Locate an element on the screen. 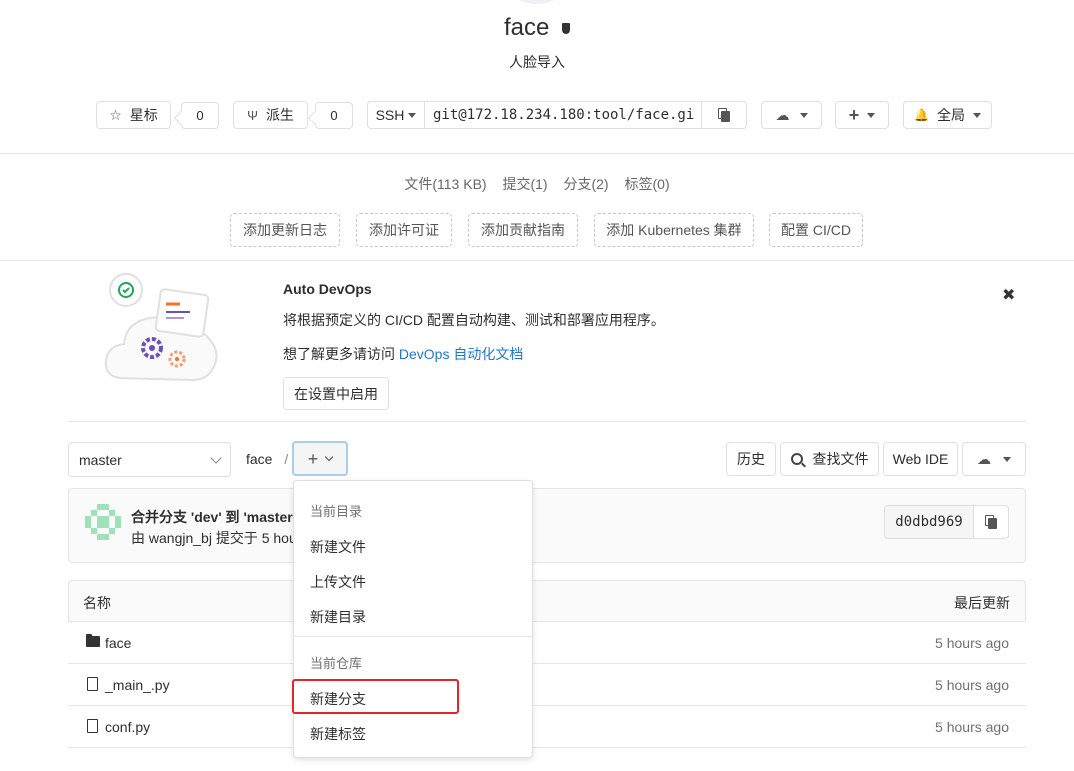 The image size is (1074, 771). fork-button: Ψ 派生 is located at coordinates (270, 115).